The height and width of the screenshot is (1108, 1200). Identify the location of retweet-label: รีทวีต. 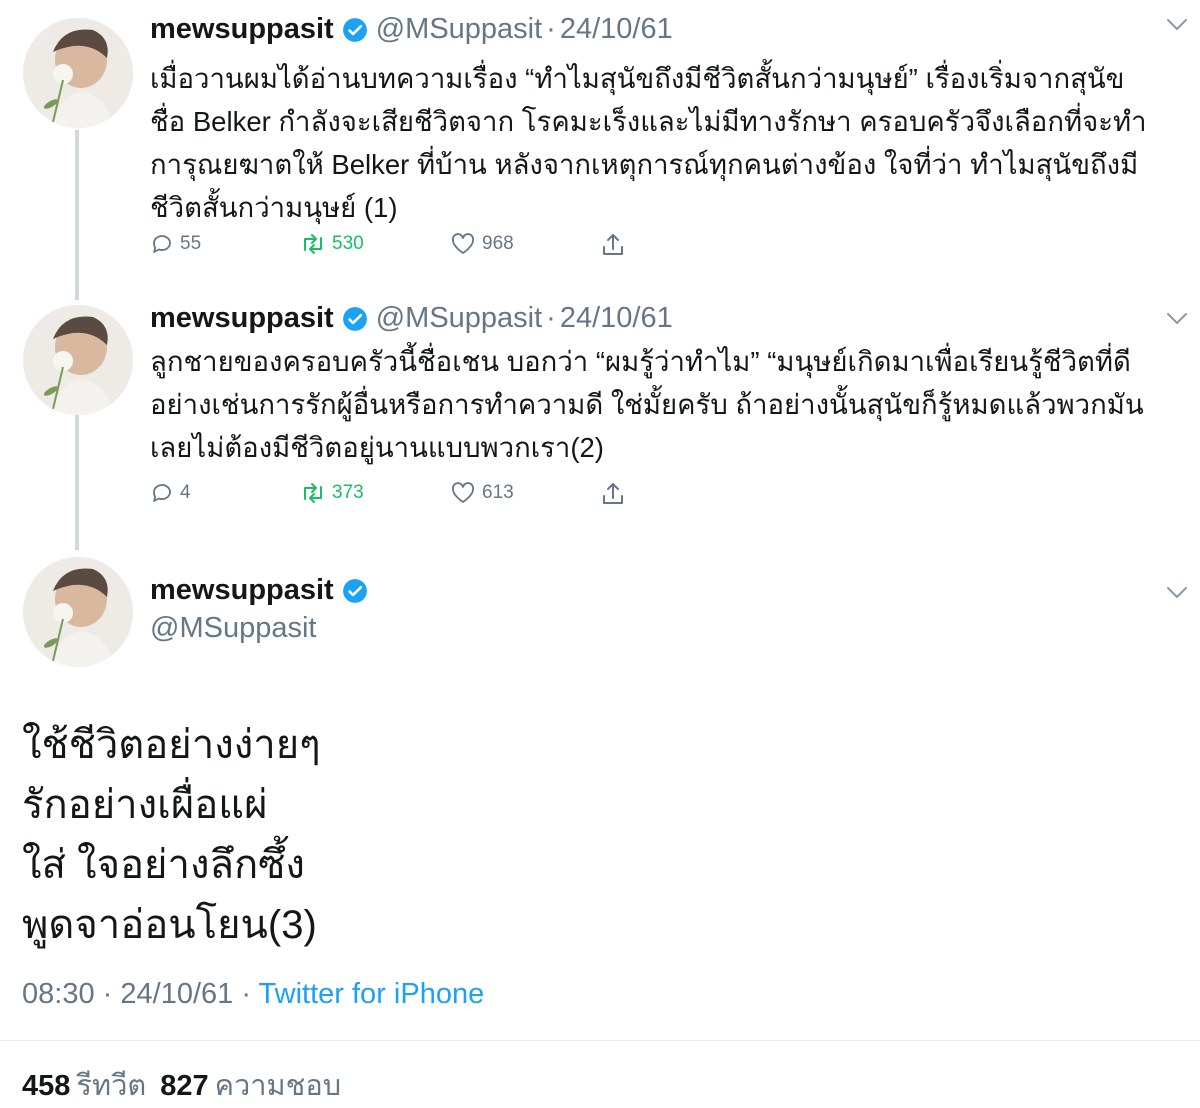
(111, 1086).